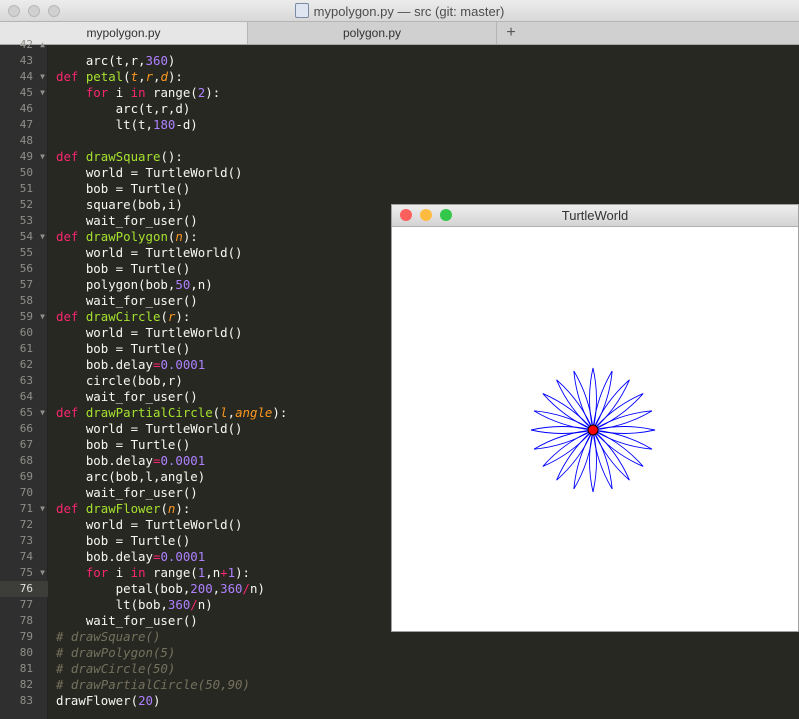 The width and height of the screenshot is (799, 719). I want to click on line-number-text: 77, so click(26, 604).